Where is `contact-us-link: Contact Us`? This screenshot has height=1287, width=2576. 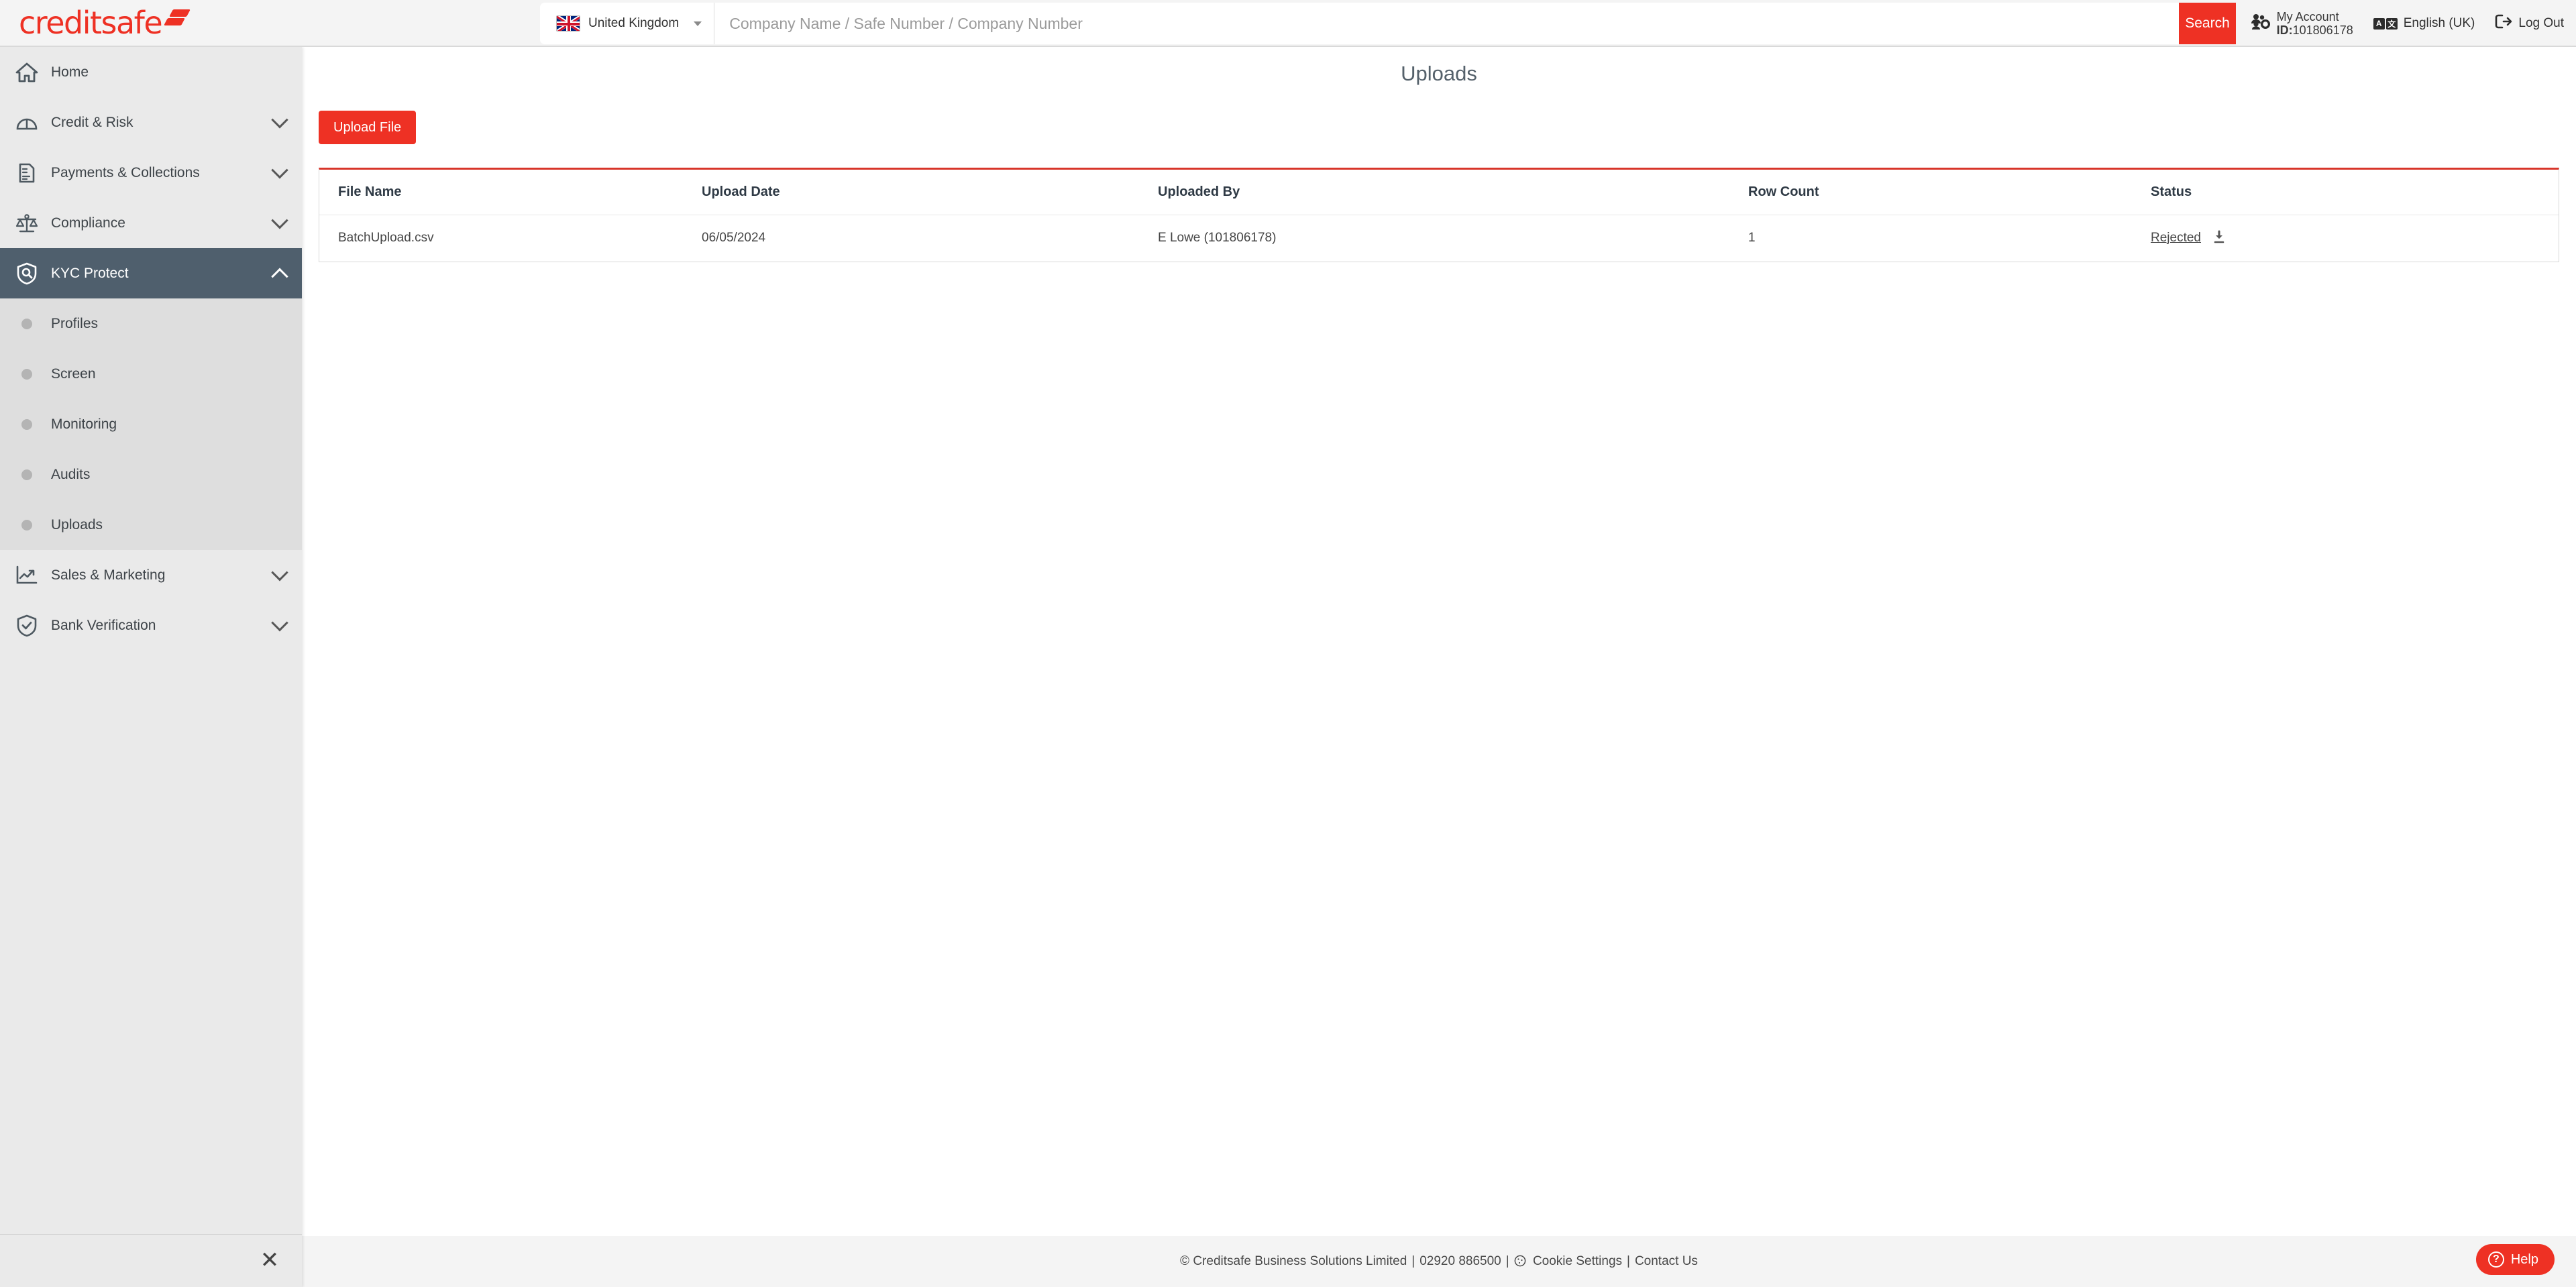
contact-us-link: Contact Us is located at coordinates (1666, 1261).